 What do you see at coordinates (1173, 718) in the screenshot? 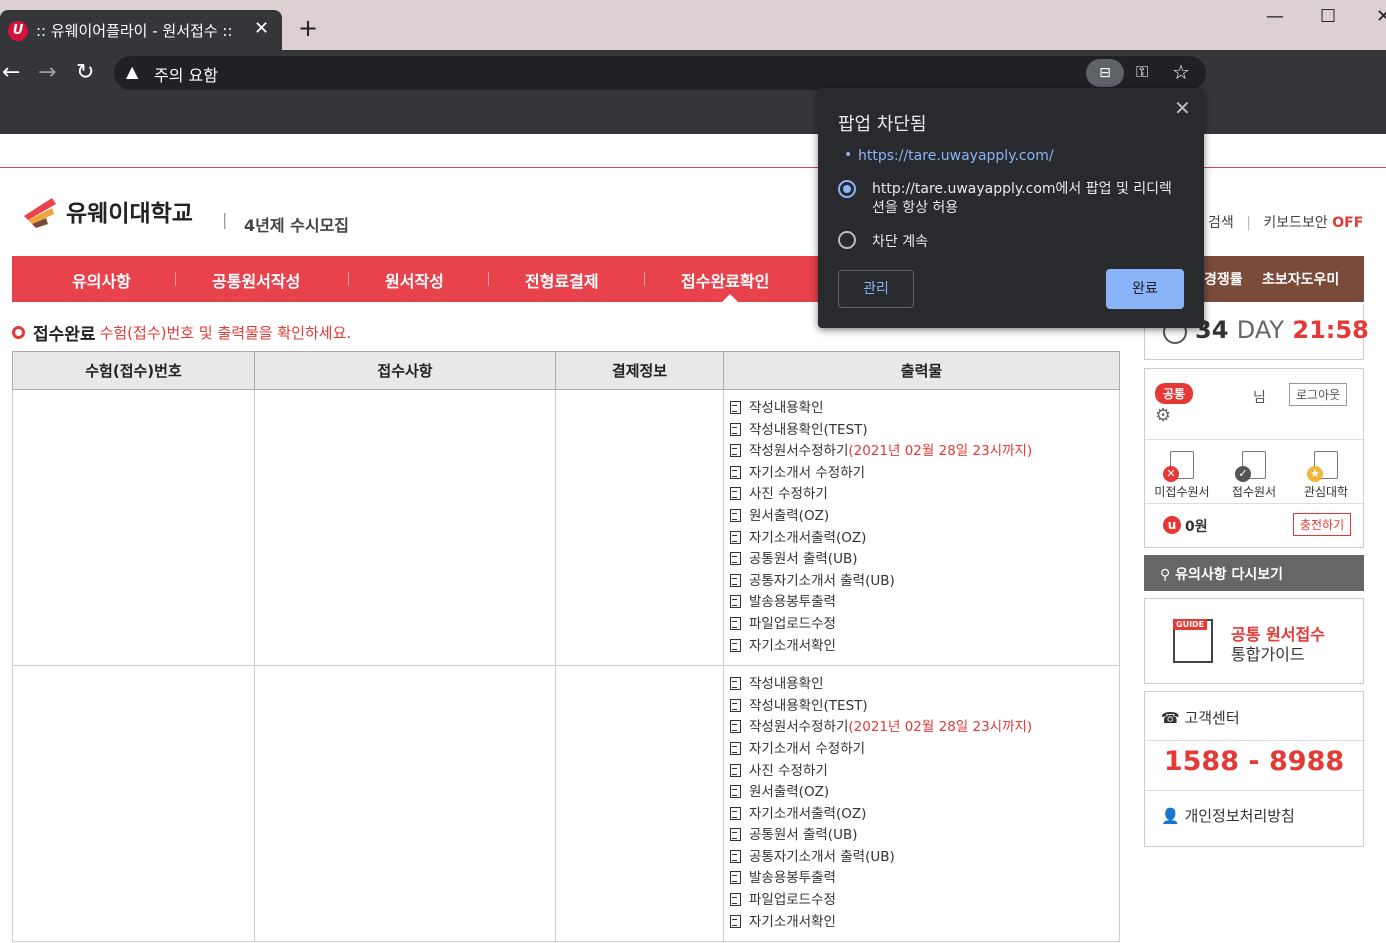
I see `headset-icon: ☎` at bounding box center [1173, 718].